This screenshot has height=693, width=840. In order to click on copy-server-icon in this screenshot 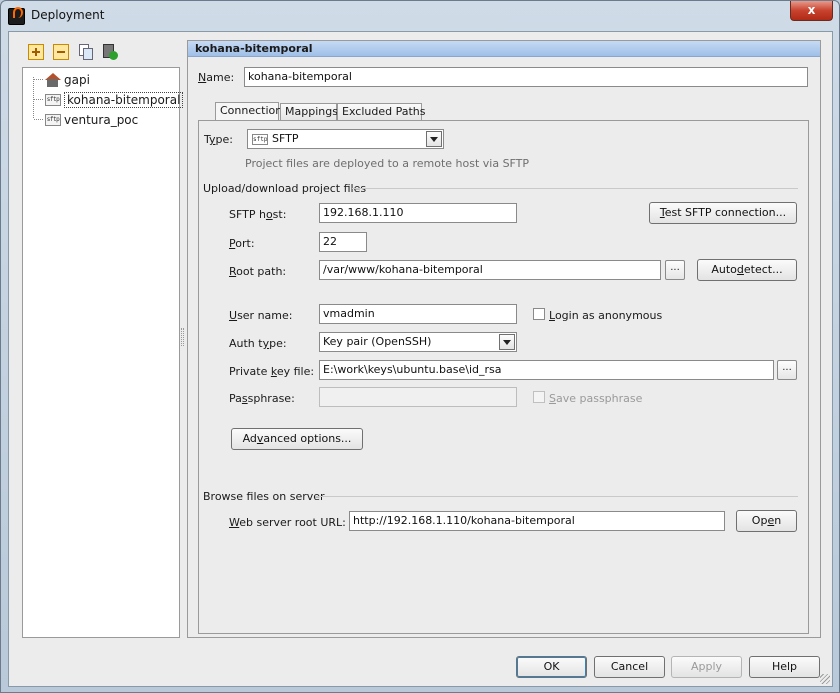, I will do `click(86, 52)`.